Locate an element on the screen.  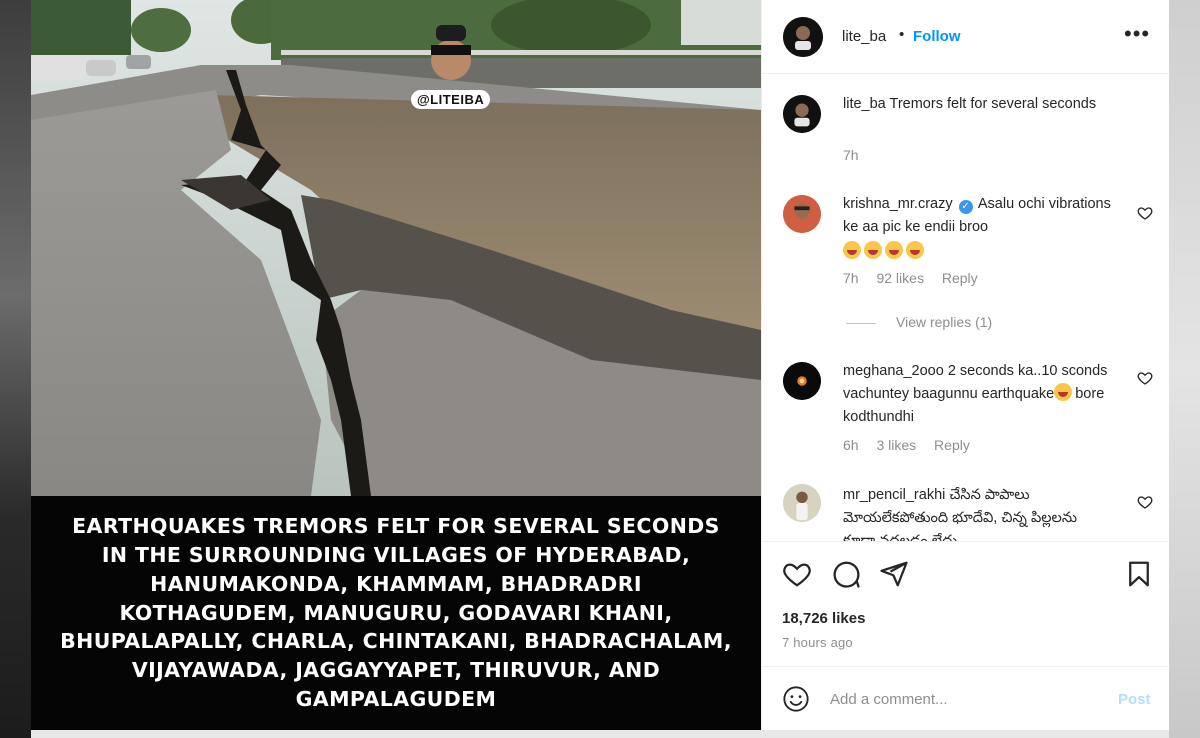
bookmark-icon is located at coordinates (1139, 574).